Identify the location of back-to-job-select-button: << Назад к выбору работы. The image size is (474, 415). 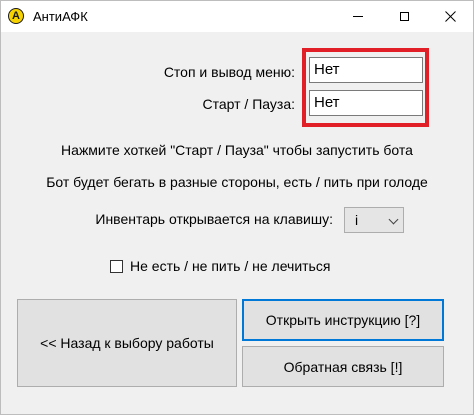
(127, 343).